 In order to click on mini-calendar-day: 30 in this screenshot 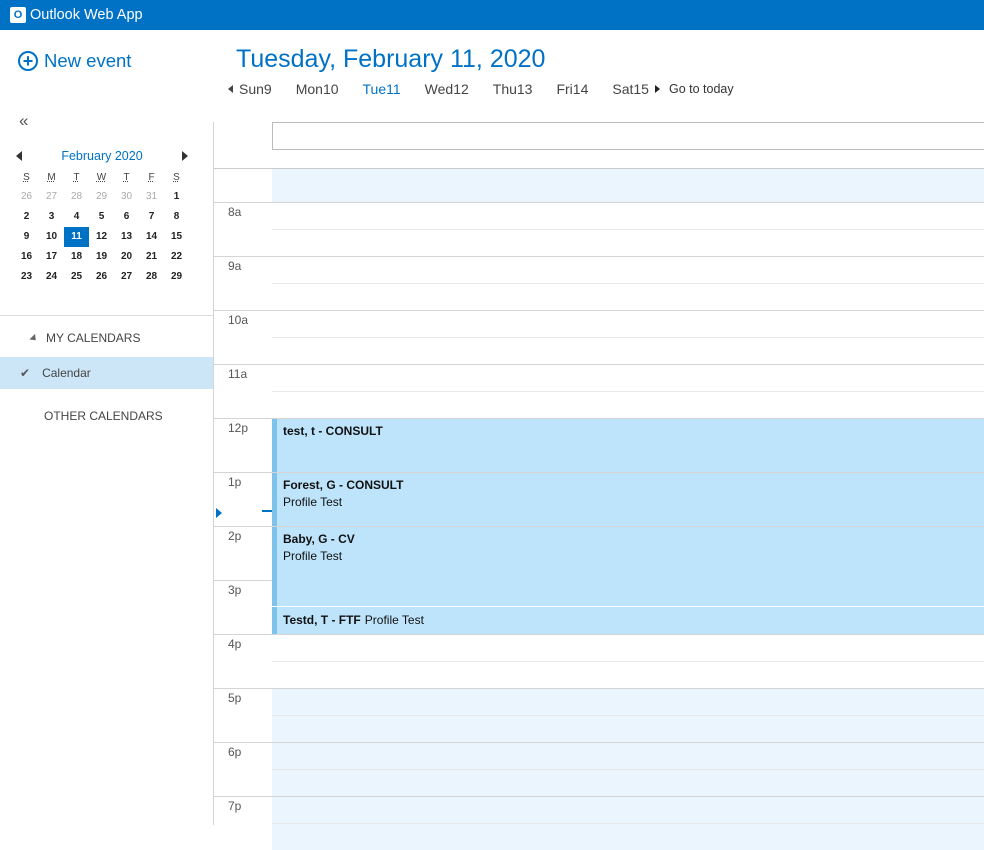, I will do `click(126, 197)`.